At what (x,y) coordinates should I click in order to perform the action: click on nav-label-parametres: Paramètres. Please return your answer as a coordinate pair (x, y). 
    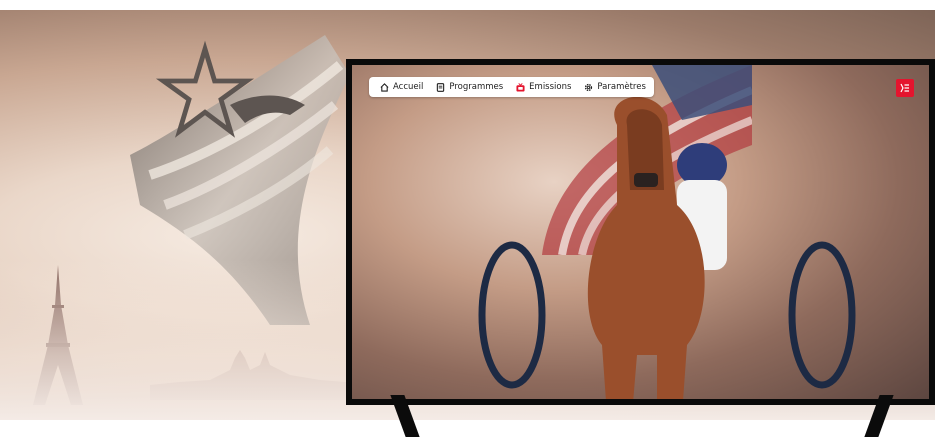
    Looking at the image, I should click on (621, 87).